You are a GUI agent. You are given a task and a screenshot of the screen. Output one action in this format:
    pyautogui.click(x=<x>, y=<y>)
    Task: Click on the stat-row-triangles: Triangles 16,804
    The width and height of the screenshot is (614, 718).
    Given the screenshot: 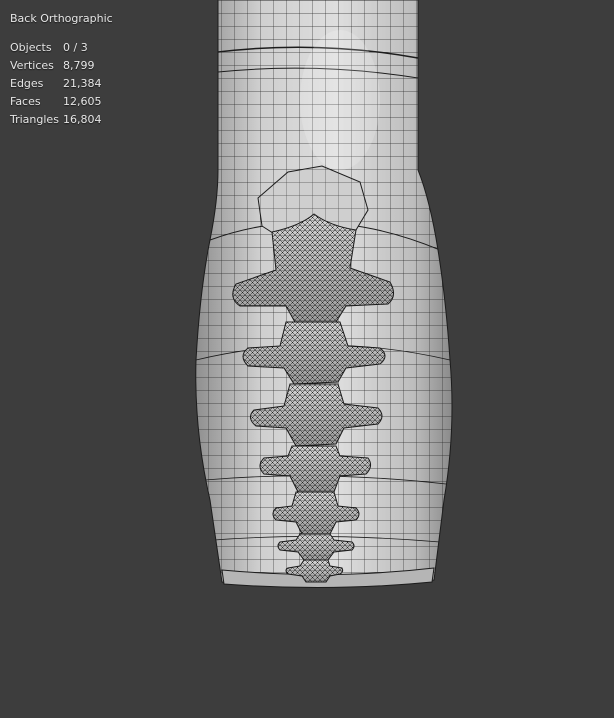 What is the action you would take?
    pyautogui.click(x=61, y=120)
    